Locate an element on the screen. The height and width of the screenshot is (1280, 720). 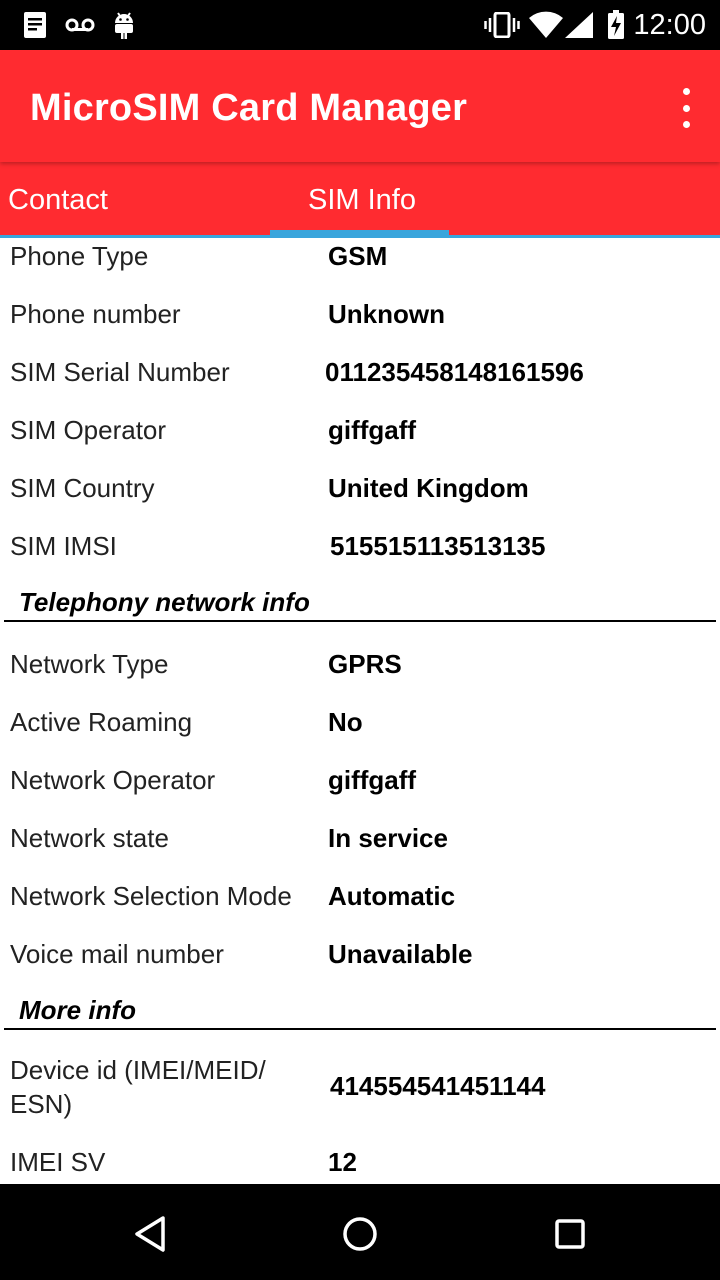
wifi-icon is located at coordinates (546, 25).